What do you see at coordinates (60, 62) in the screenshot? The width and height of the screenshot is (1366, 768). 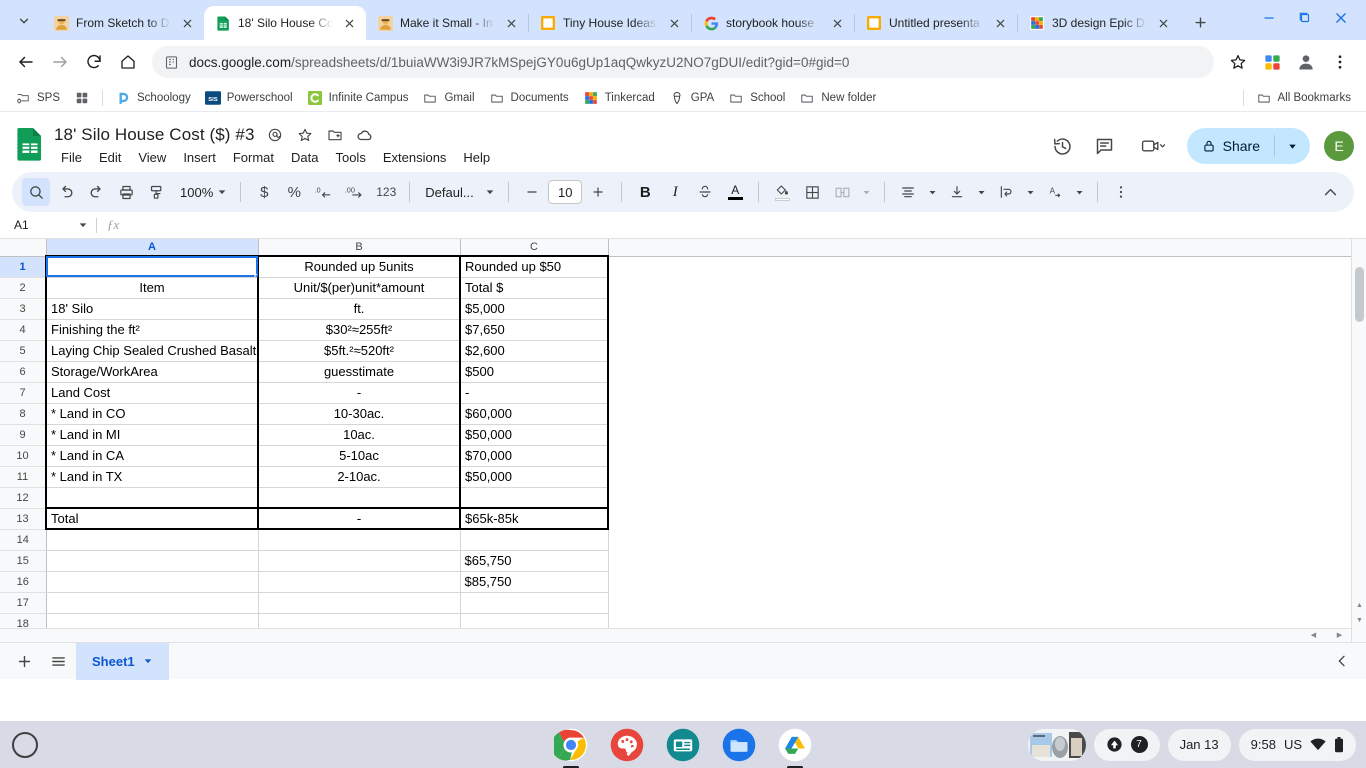 I see `forward-button` at bounding box center [60, 62].